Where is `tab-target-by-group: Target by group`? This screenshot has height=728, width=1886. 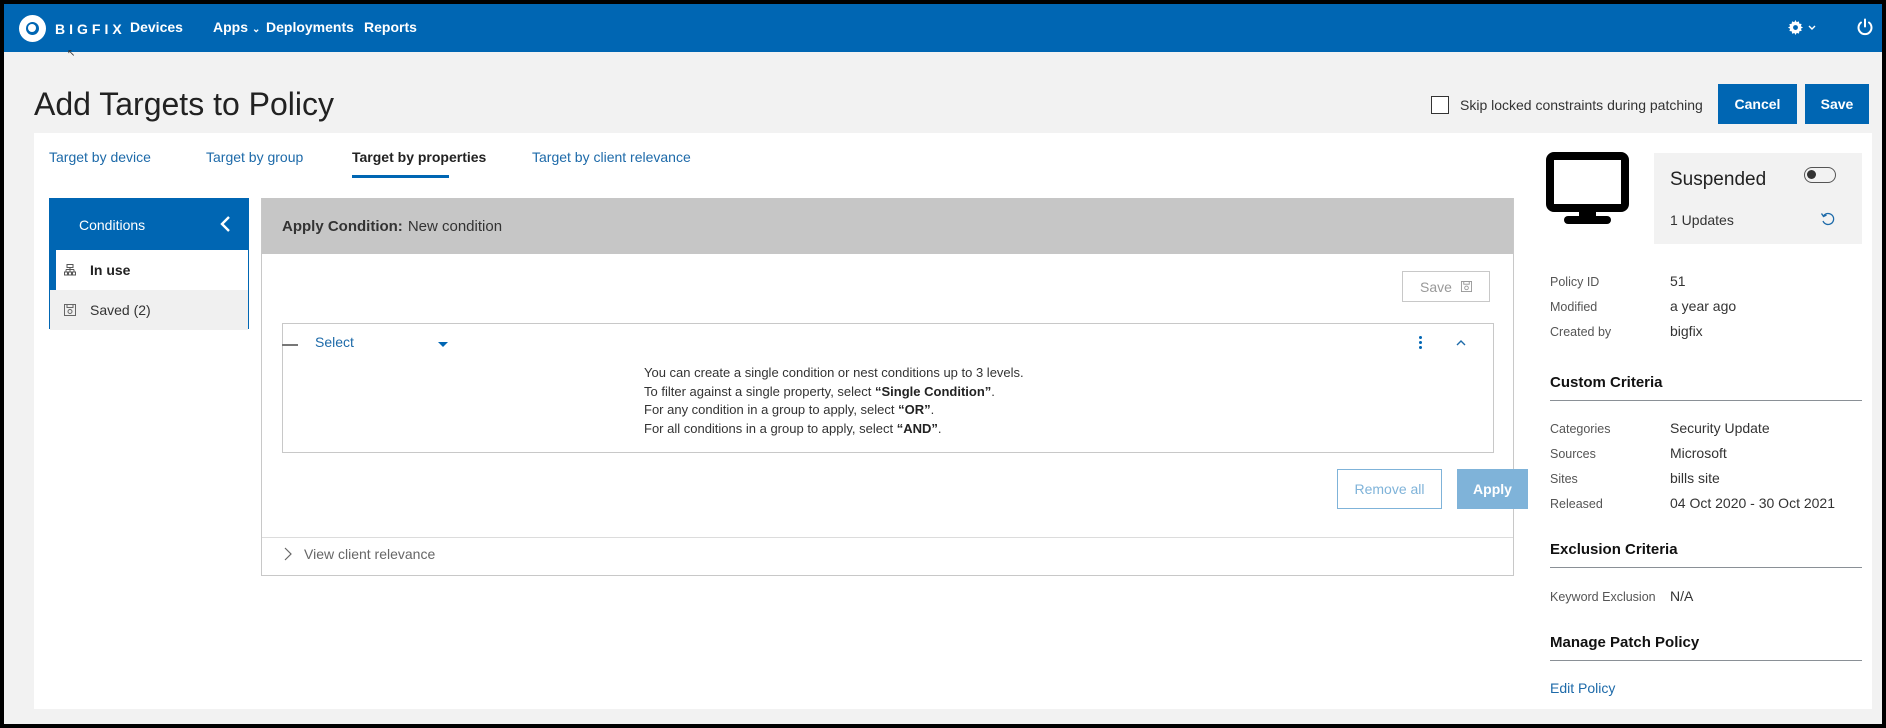 tab-target-by-group: Target by group is located at coordinates (254, 157).